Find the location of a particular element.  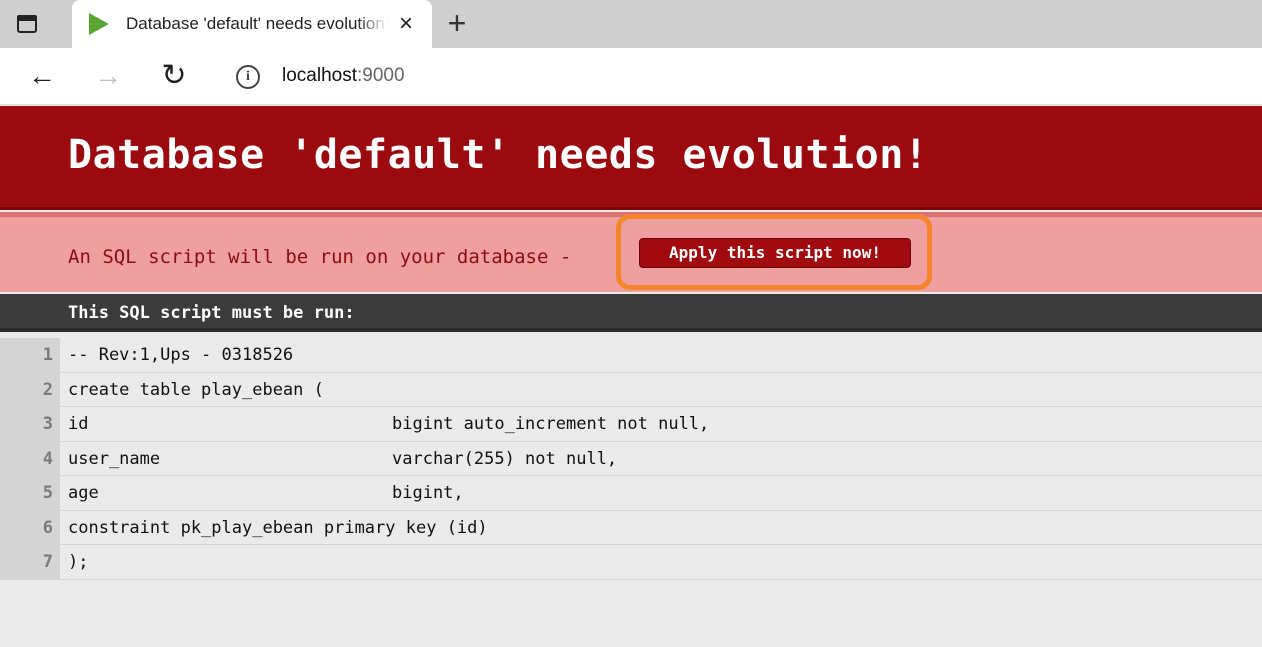

line-code: id is located at coordinates (78, 424).